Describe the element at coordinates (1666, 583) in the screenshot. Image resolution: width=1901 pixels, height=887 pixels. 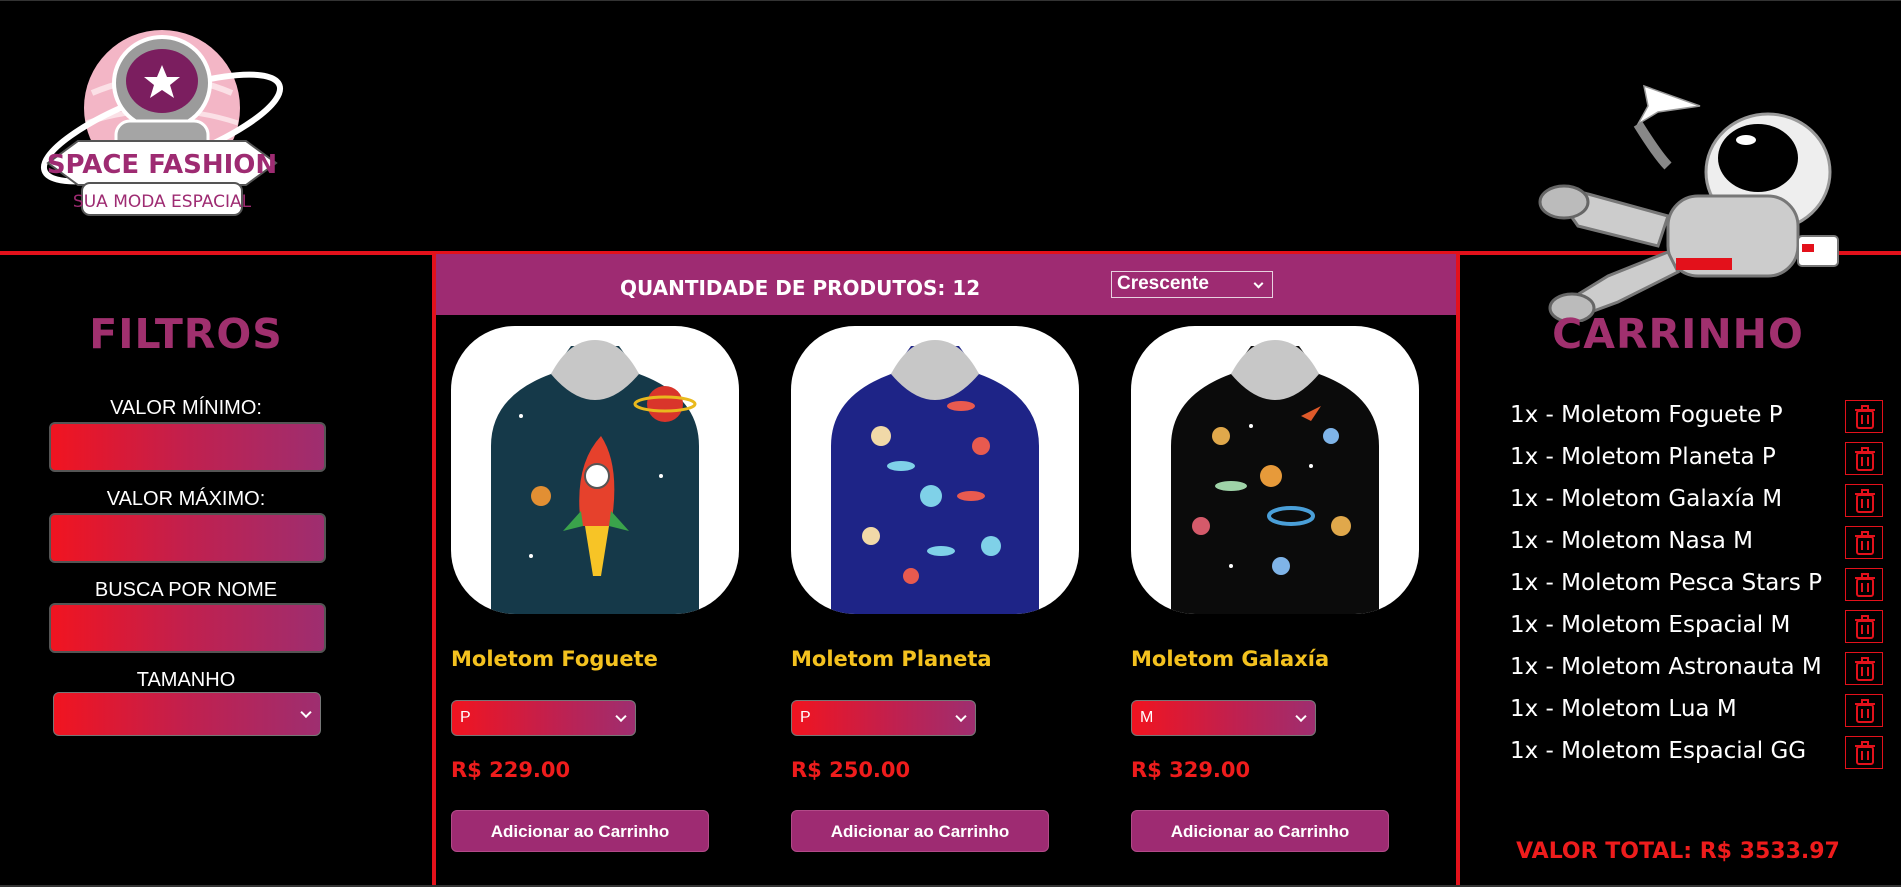
I see `cart-item: 1x - Moletom Pesca Stars P` at that location.